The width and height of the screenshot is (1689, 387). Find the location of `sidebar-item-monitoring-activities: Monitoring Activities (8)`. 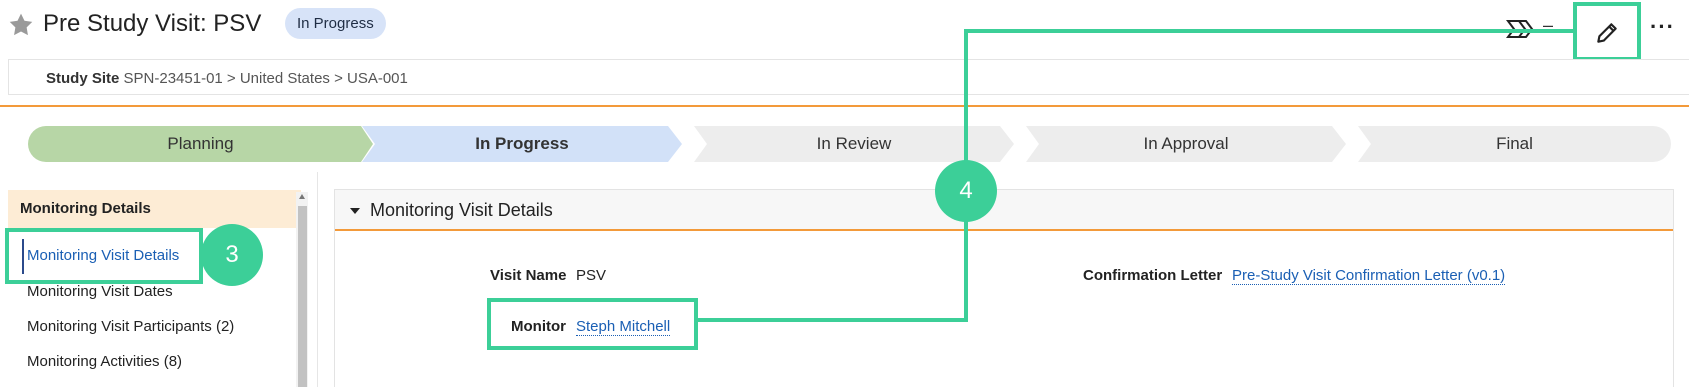

sidebar-item-monitoring-activities: Monitoring Activities (8) is located at coordinates (104, 361).